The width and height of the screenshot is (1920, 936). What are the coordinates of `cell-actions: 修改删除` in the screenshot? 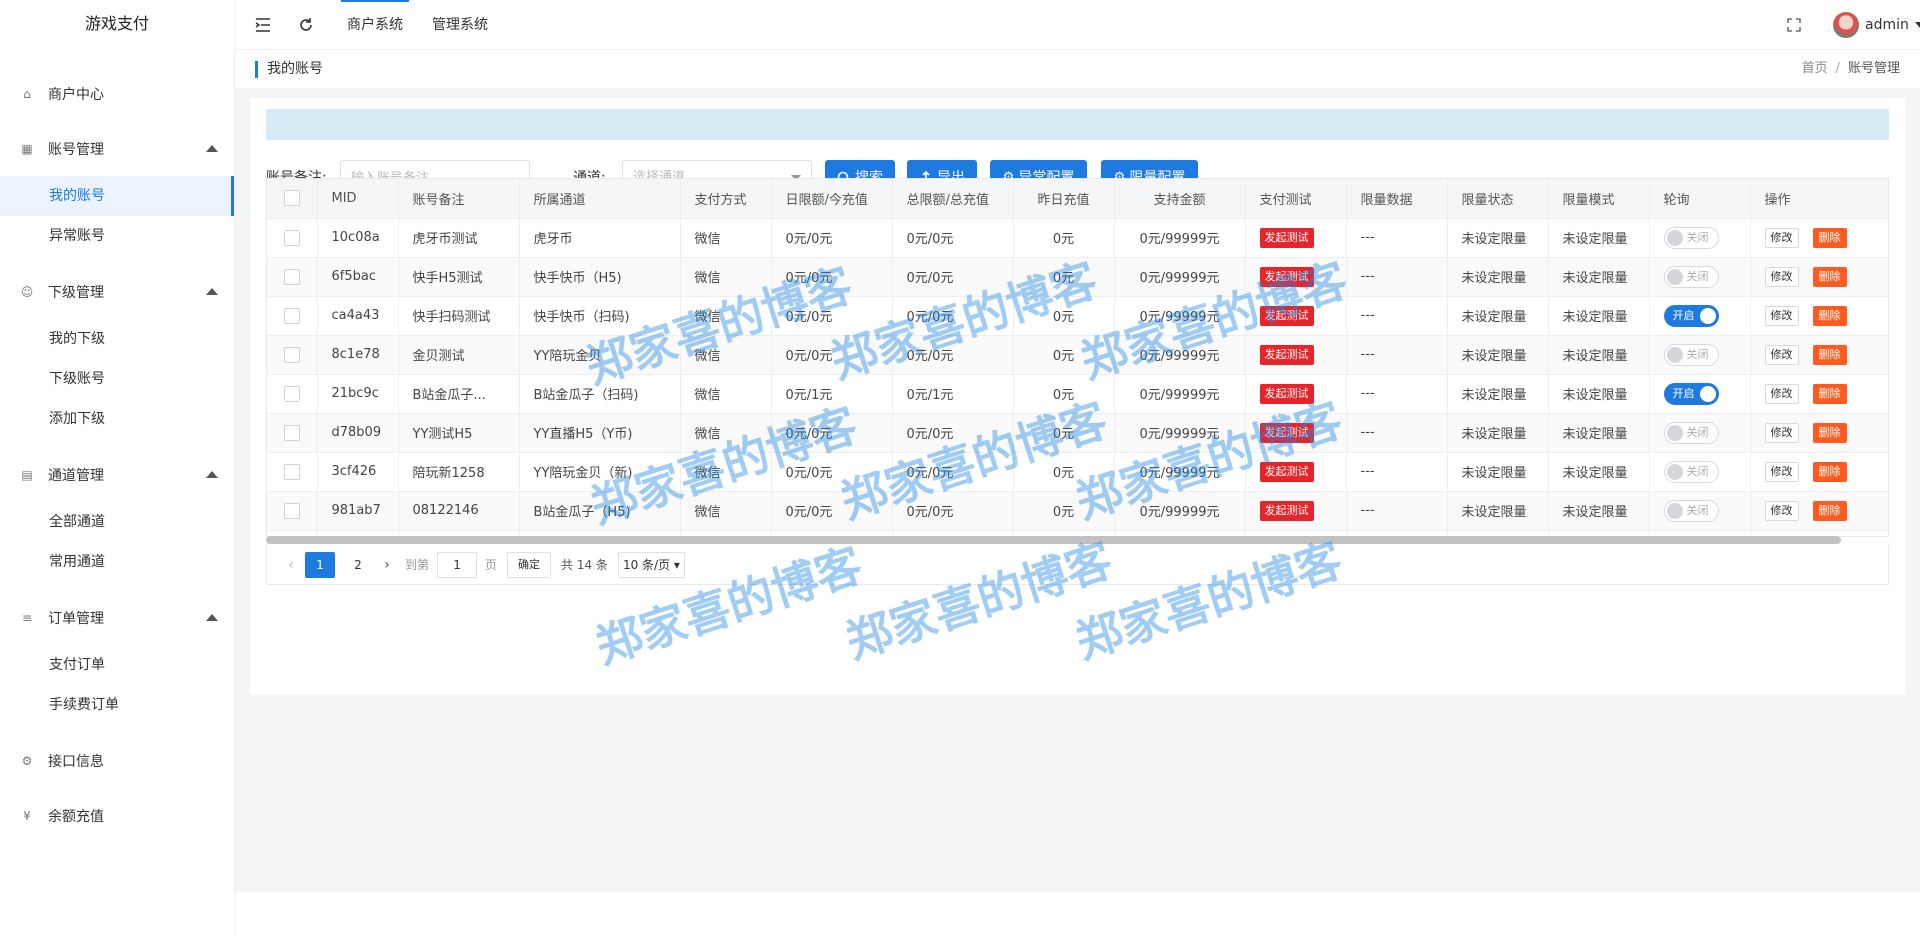 It's located at (1819, 471).